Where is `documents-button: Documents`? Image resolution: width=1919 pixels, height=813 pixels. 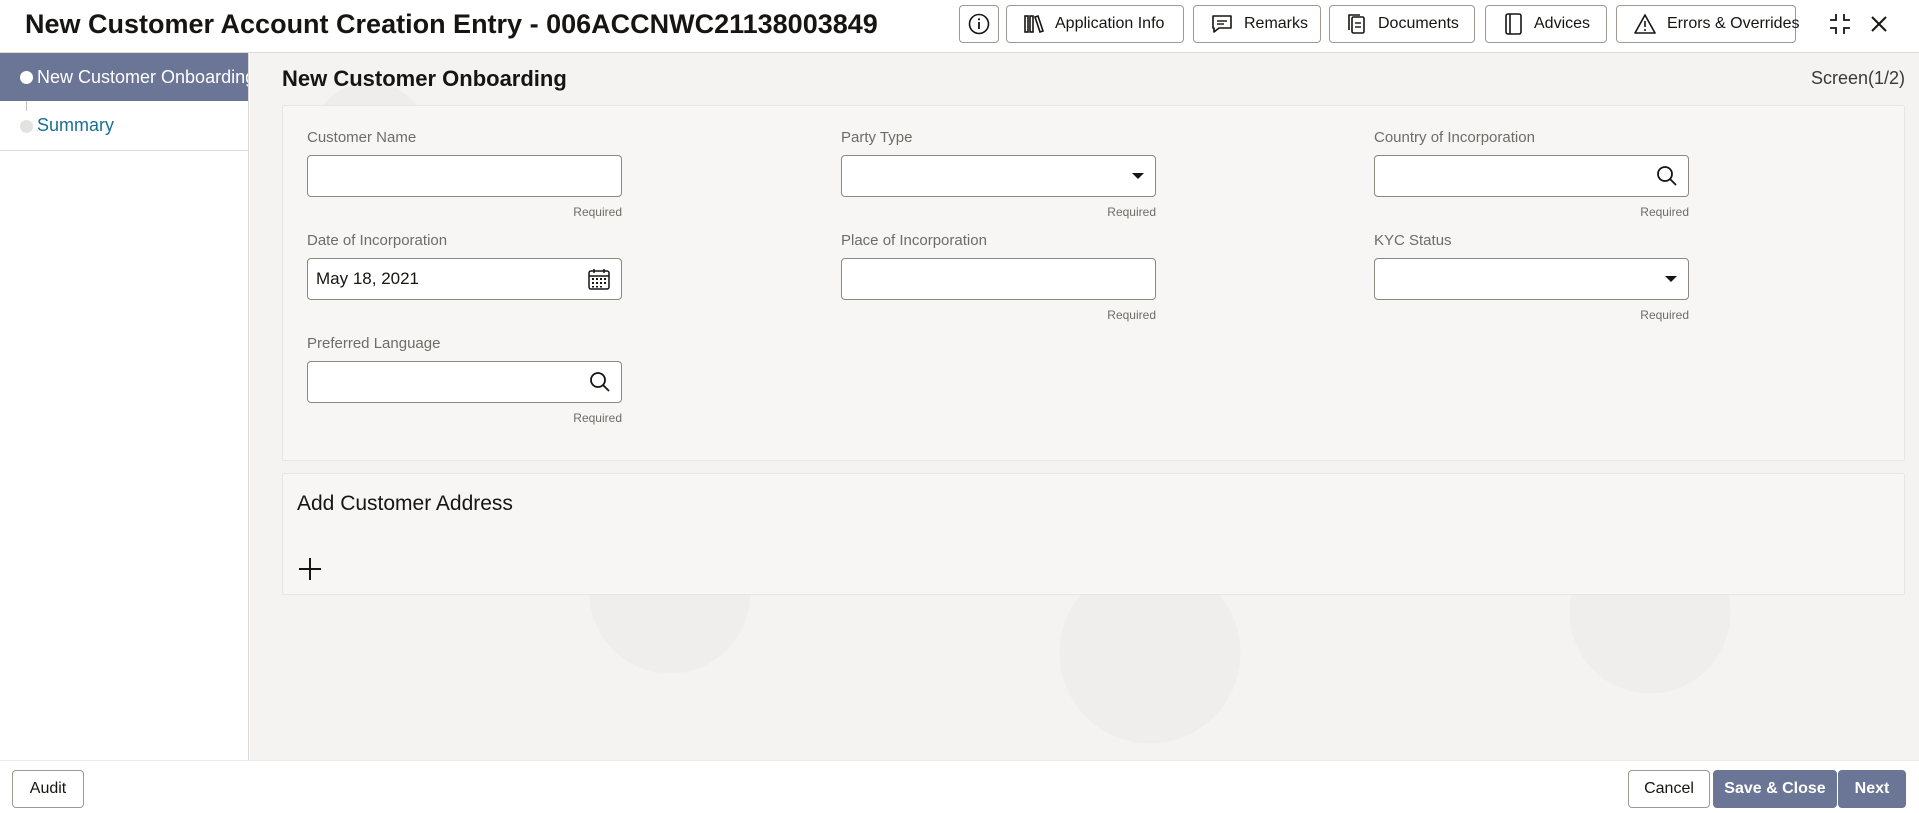 documents-button: Documents is located at coordinates (1402, 24).